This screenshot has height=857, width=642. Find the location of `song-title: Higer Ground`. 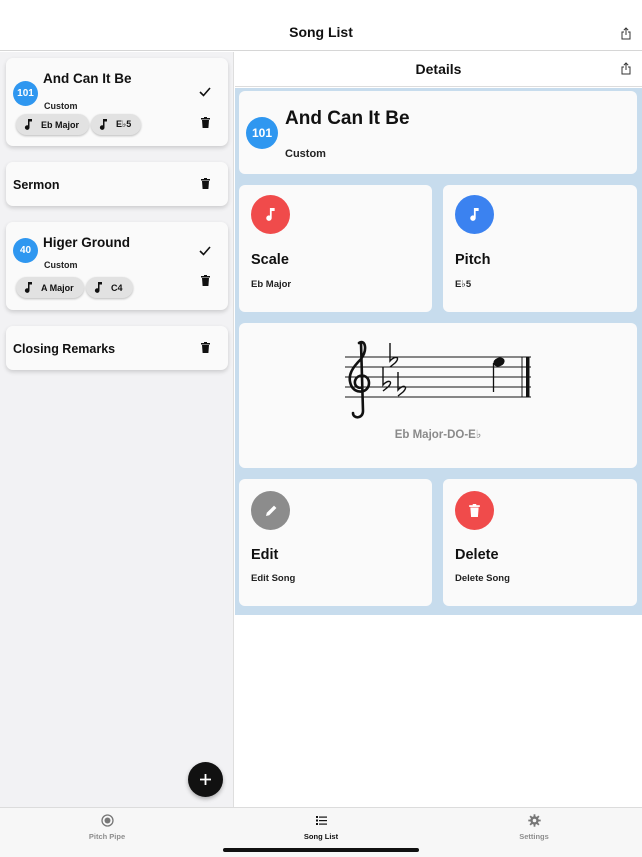

song-title: Higer Ground is located at coordinates (86, 242).